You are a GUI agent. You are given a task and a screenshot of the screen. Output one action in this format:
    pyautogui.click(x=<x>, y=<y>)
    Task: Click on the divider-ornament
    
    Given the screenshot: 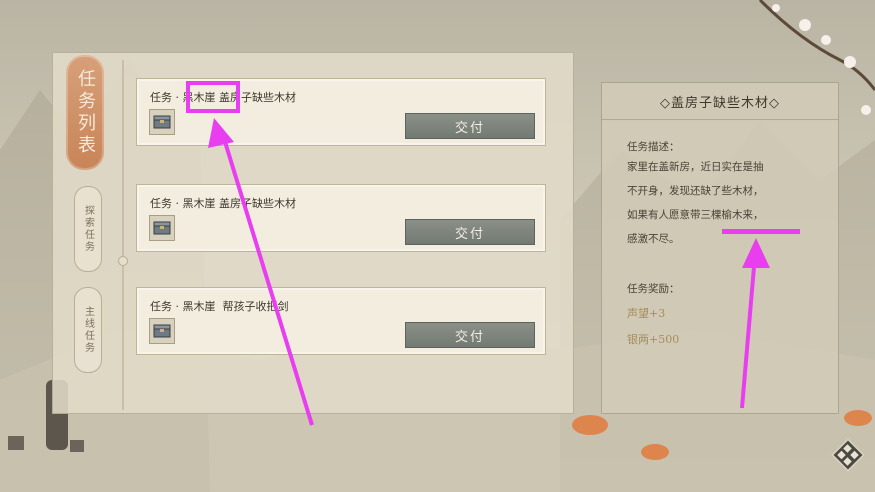 What is the action you would take?
    pyautogui.click(x=123, y=261)
    